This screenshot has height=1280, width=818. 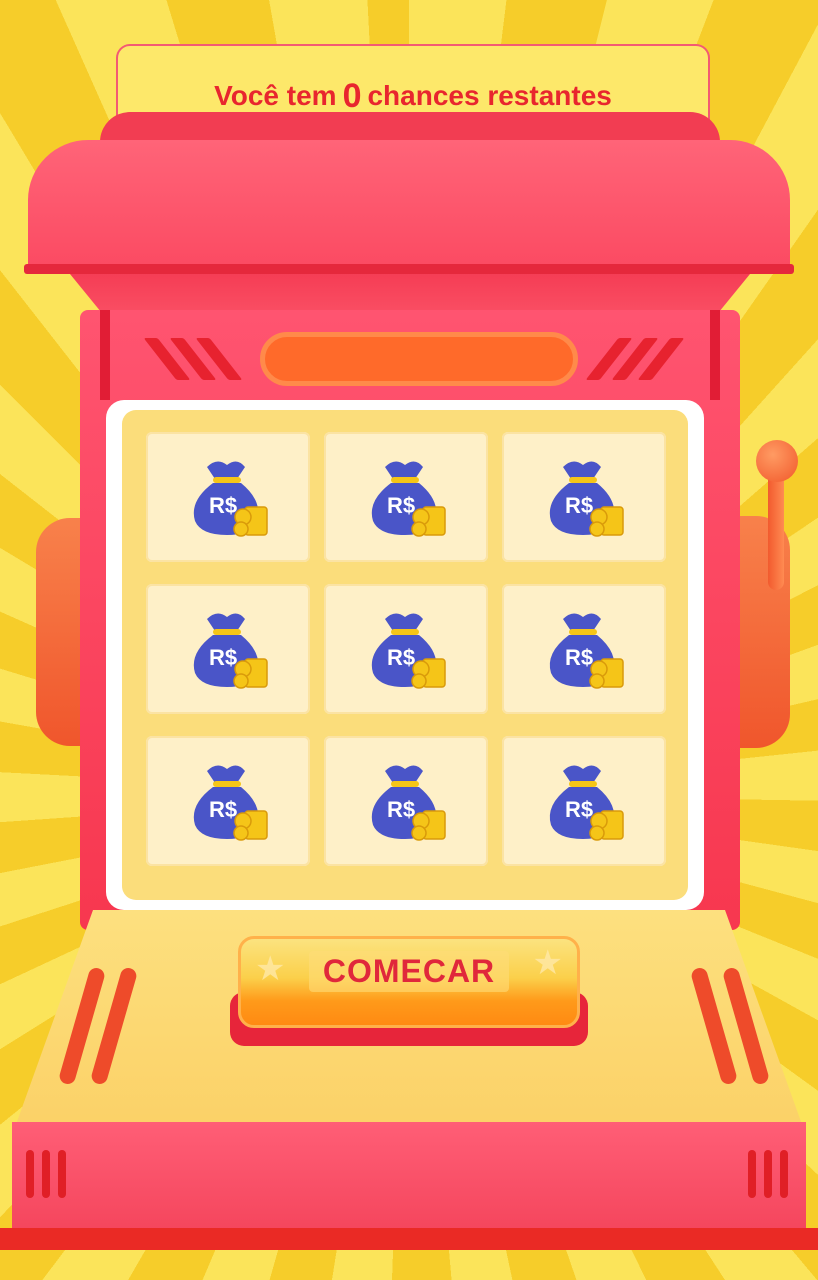 I want to click on foot-stripes-left, so click(x=51, y=1174).